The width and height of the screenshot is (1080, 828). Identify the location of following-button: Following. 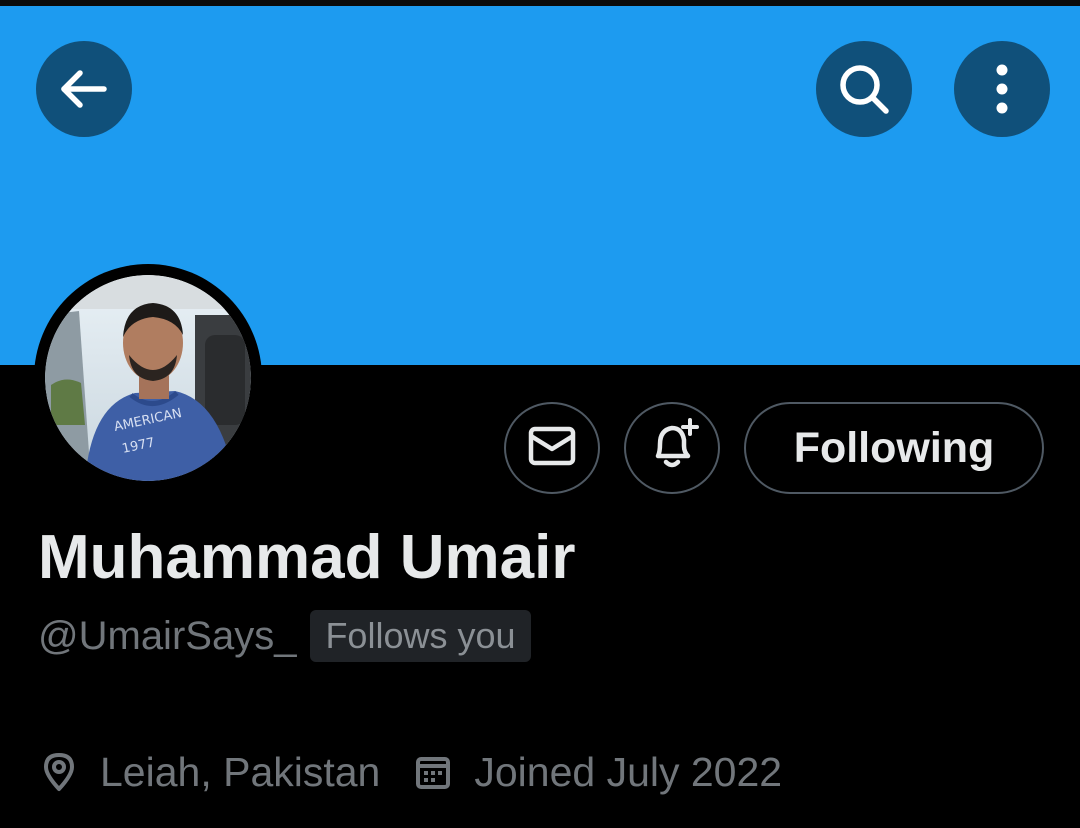
(894, 448).